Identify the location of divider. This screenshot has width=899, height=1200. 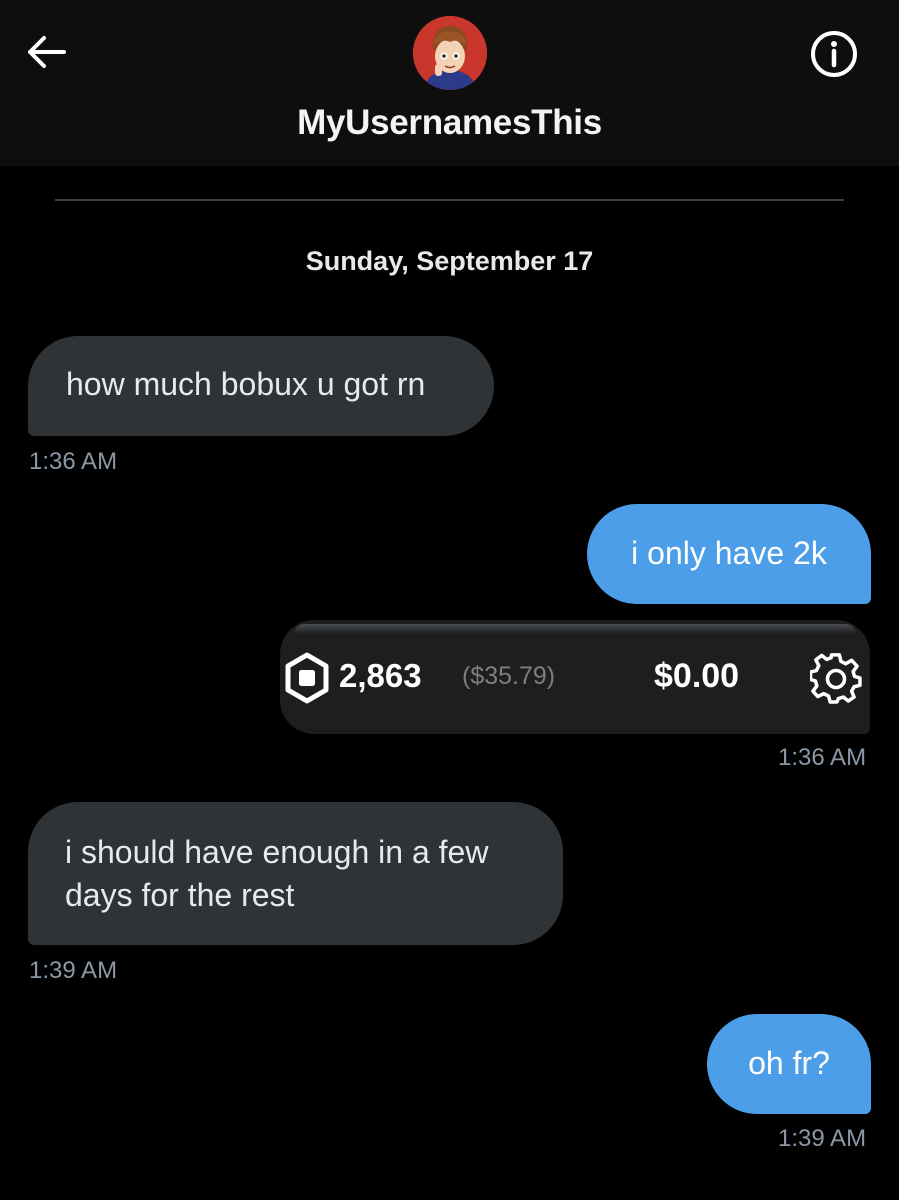
(449, 200).